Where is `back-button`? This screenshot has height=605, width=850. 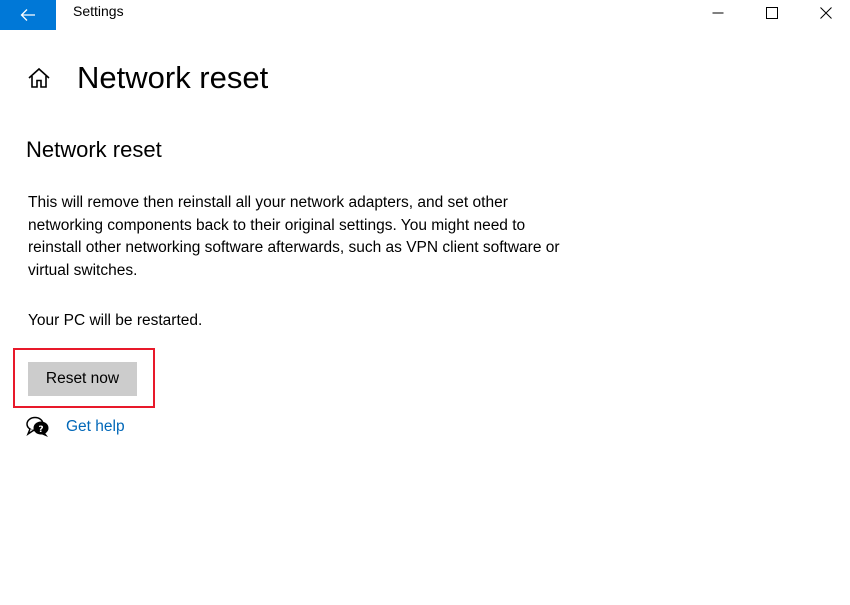 back-button is located at coordinates (28, 15).